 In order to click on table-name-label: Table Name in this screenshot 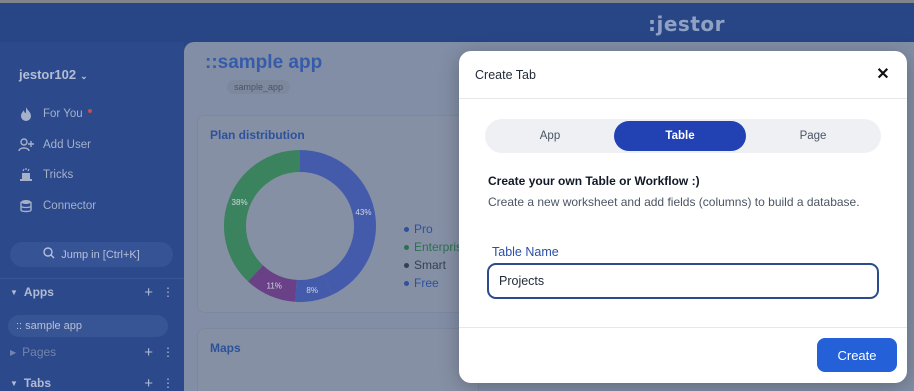, I will do `click(525, 252)`.